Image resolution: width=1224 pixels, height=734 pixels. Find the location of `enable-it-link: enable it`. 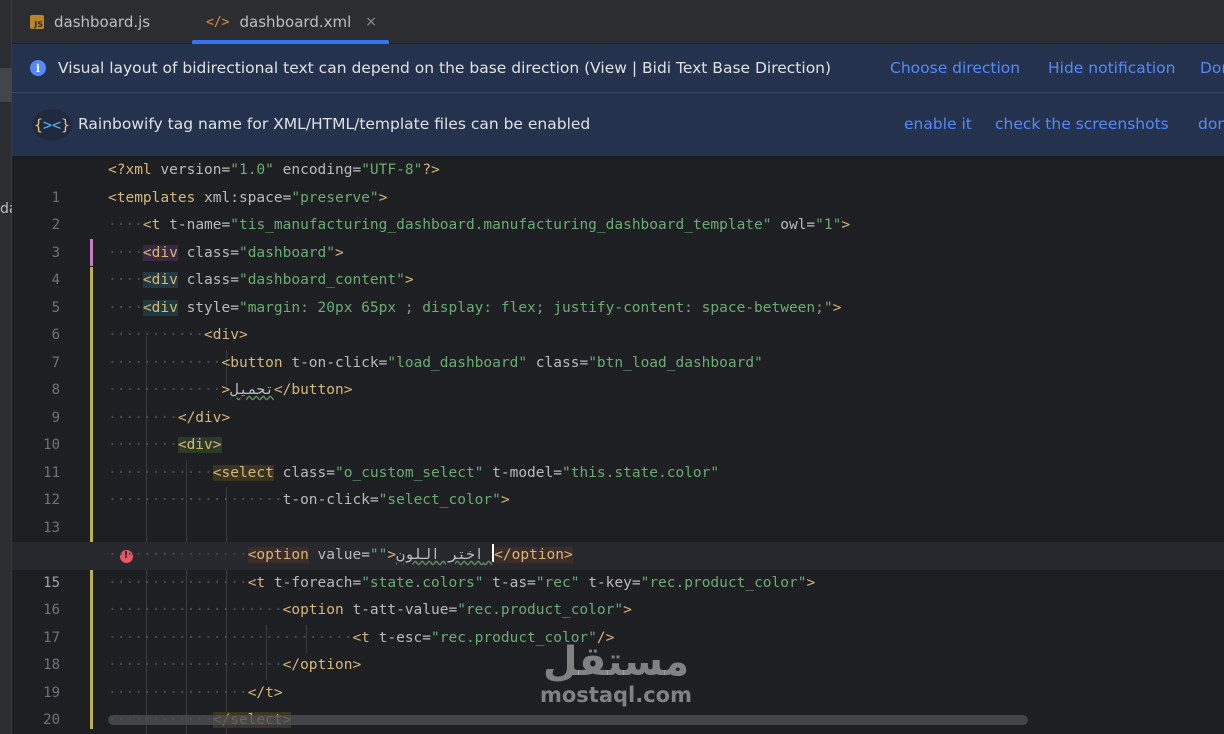

enable-it-link: enable it is located at coordinates (938, 124).